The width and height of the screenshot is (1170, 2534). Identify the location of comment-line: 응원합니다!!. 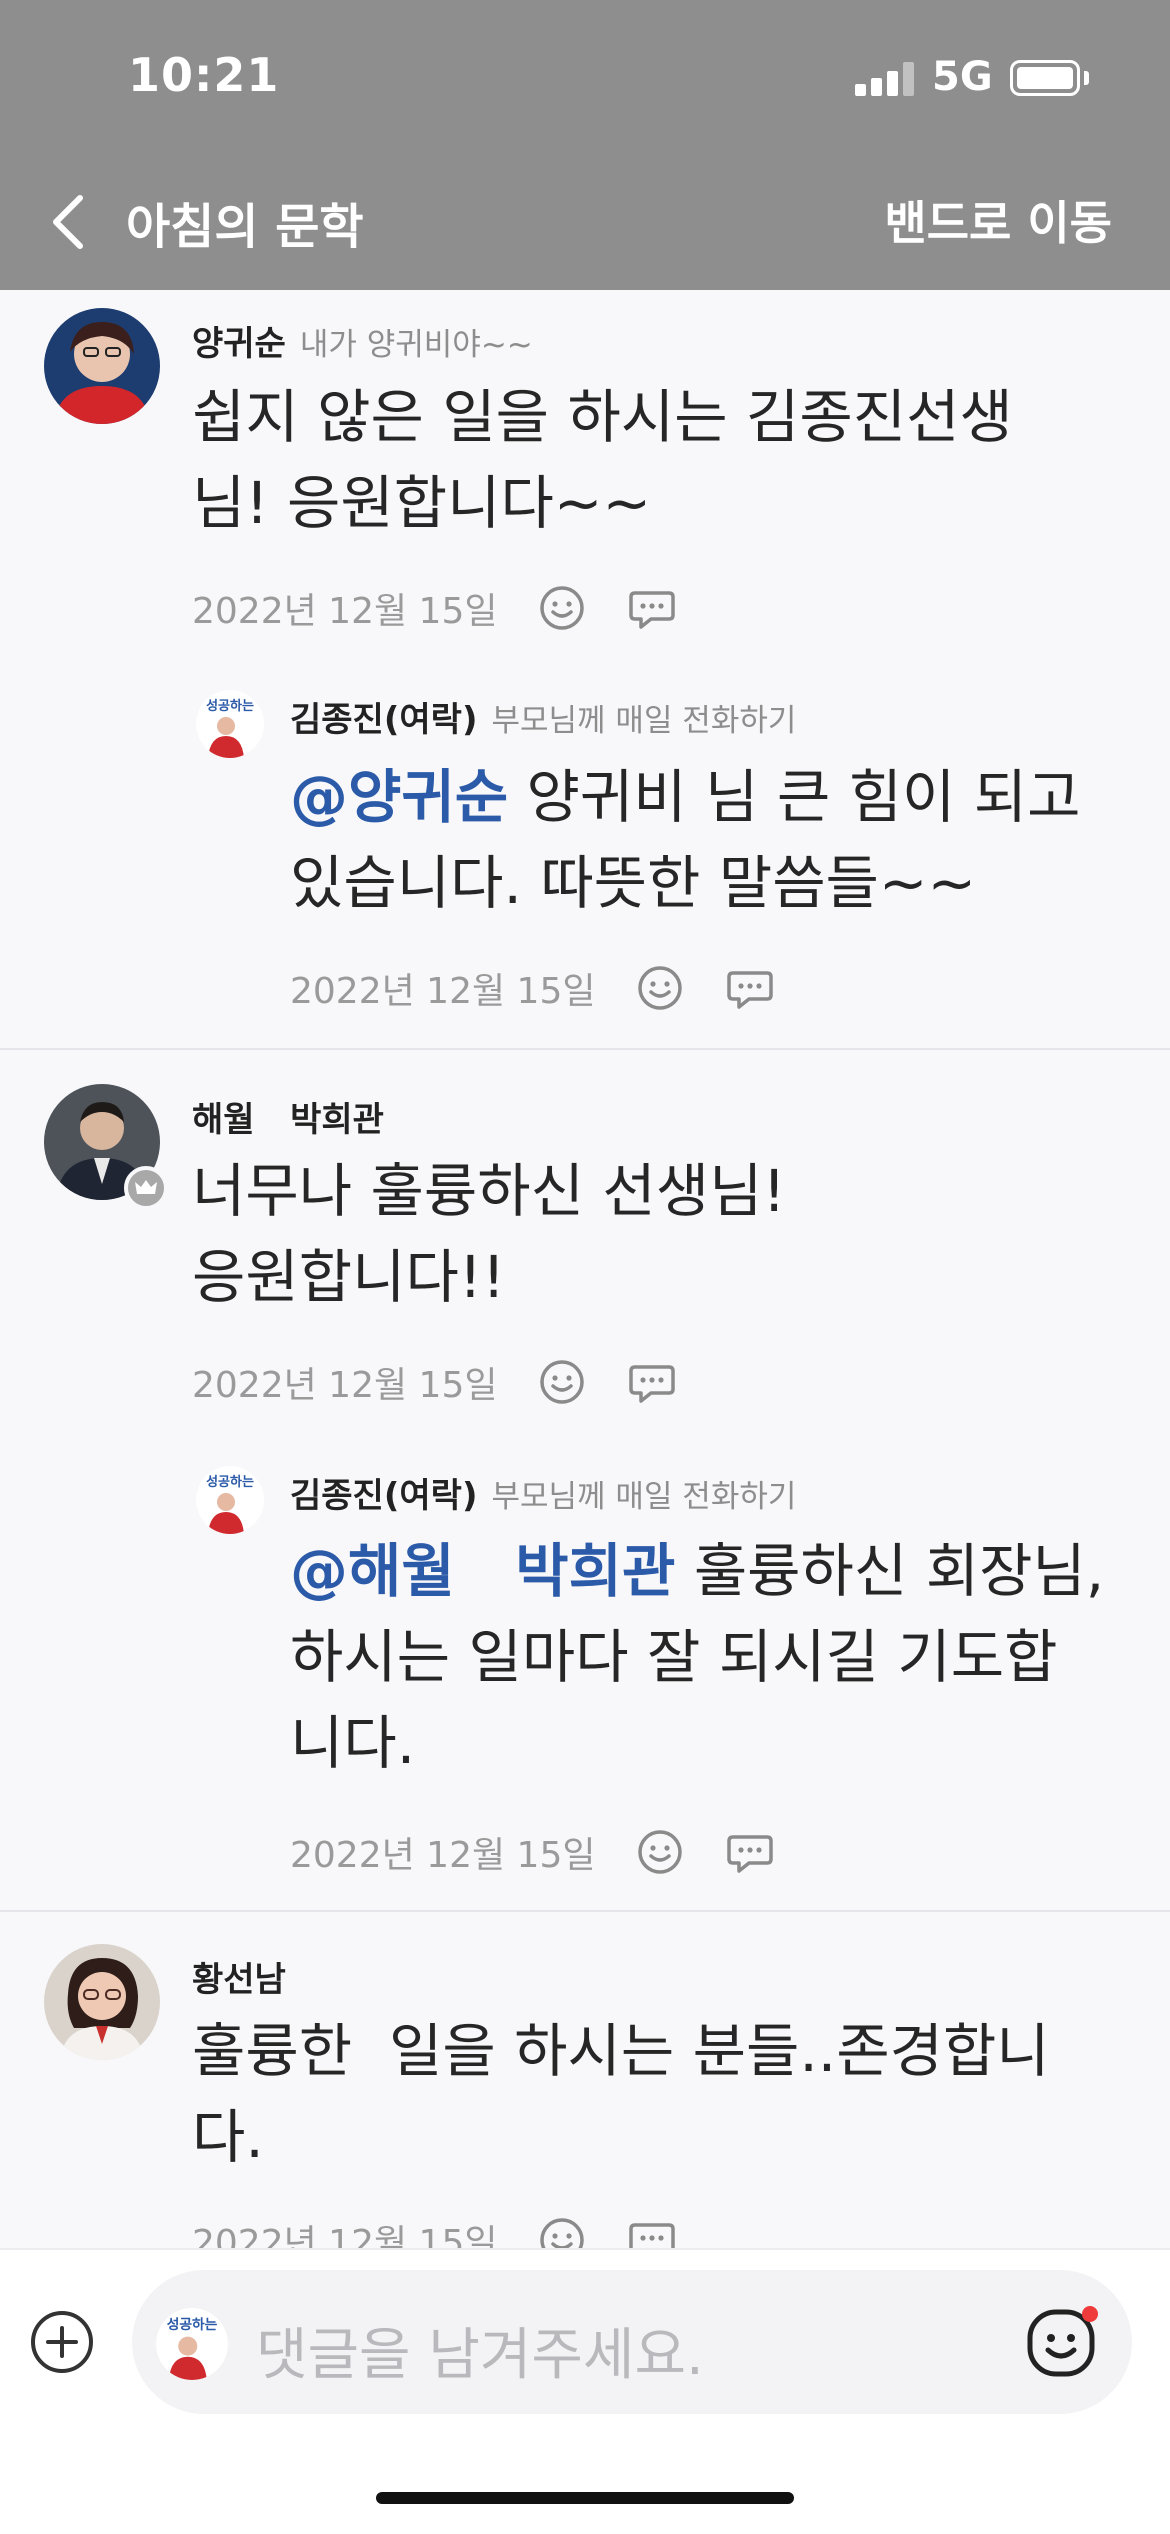
(349, 1277).